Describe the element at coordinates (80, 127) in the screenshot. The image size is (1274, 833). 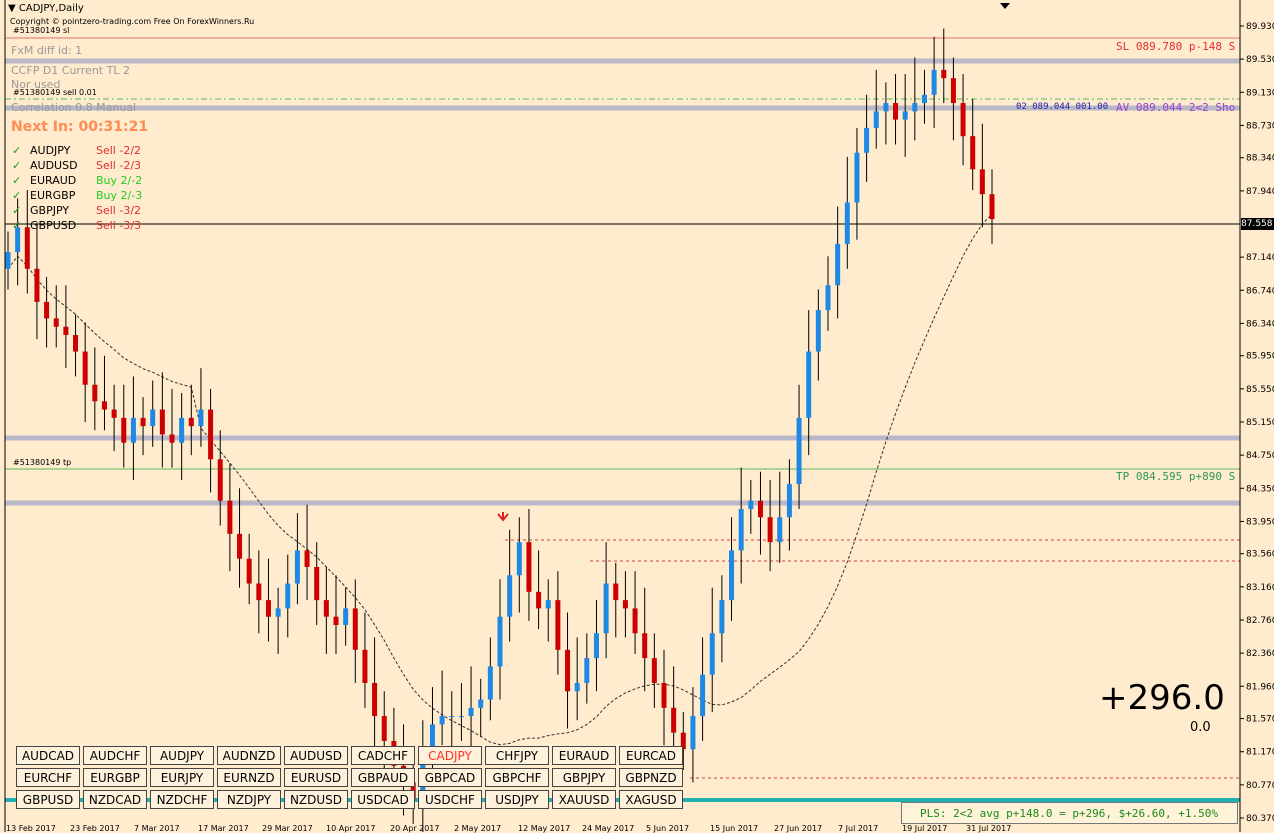
I see `next-in-timer: Next In: 00:31:21` at that location.